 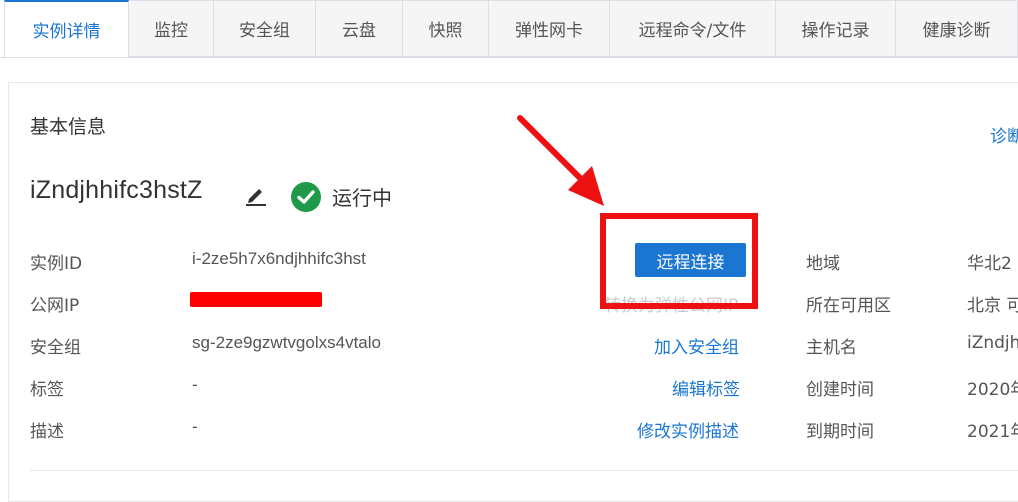 I want to click on tab-monitoring: 监控, so click(x=171, y=28).